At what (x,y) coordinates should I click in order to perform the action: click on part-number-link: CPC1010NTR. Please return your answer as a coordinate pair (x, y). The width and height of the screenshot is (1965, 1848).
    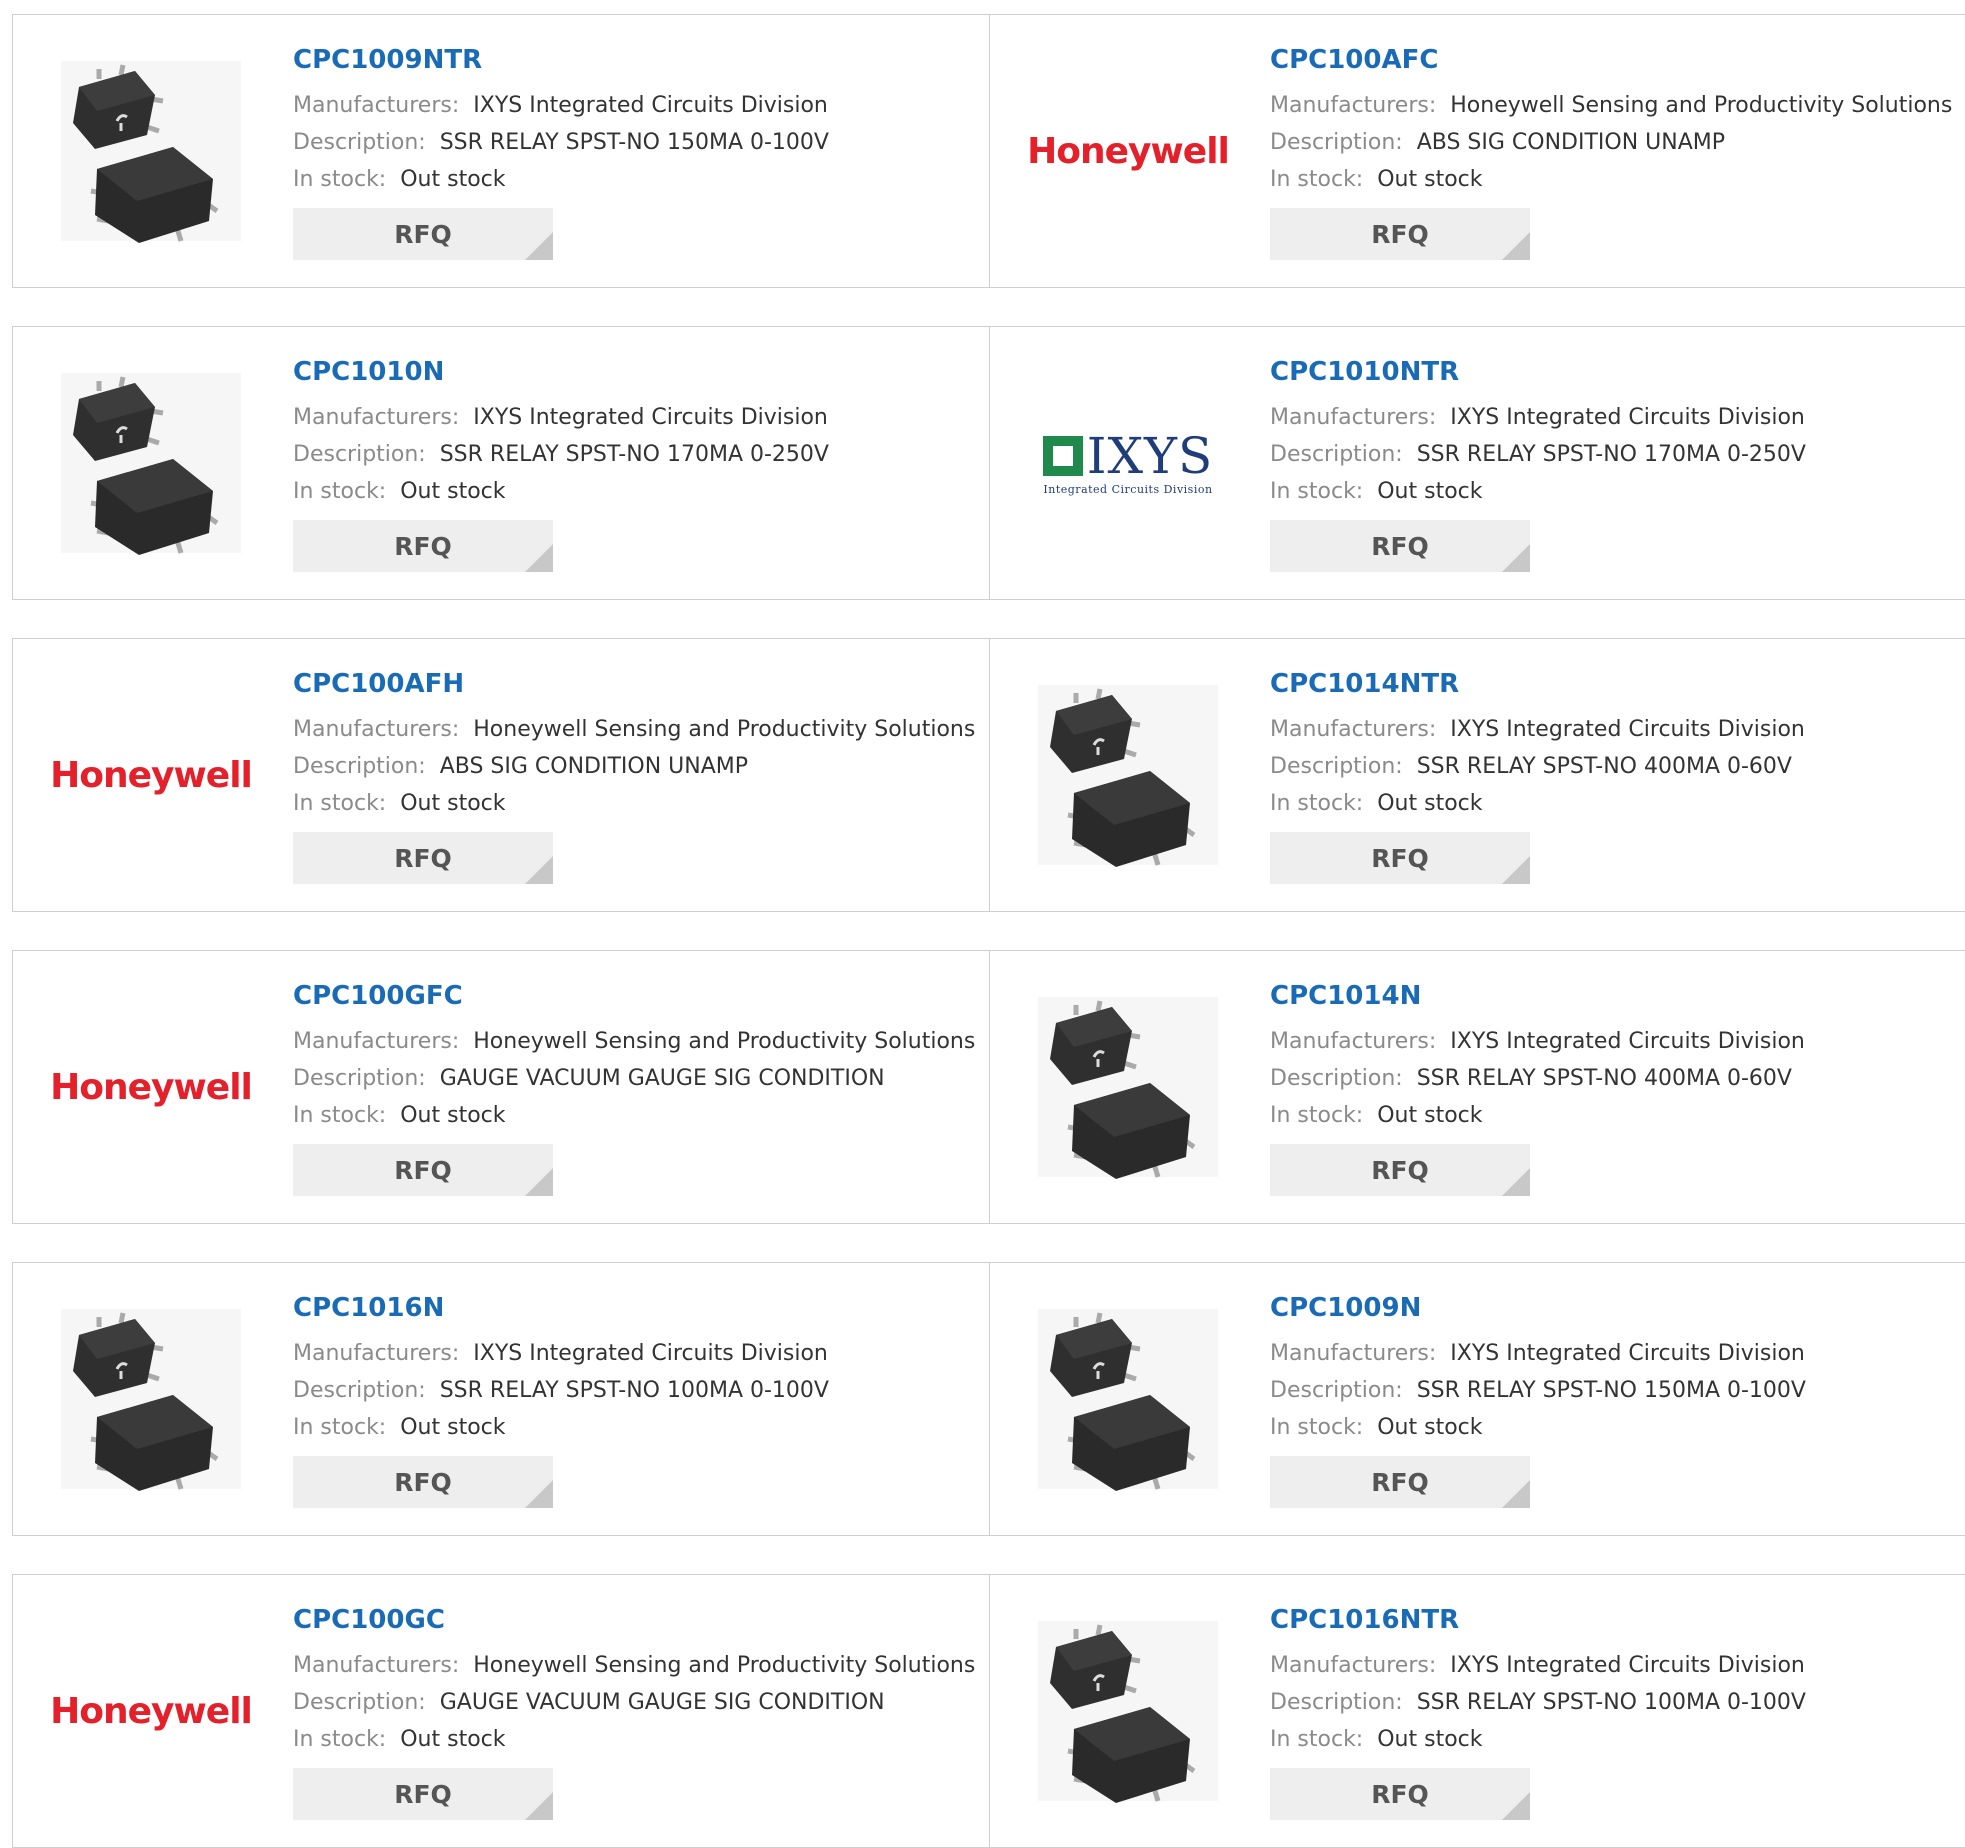
    Looking at the image, I should click on (1612, 372).